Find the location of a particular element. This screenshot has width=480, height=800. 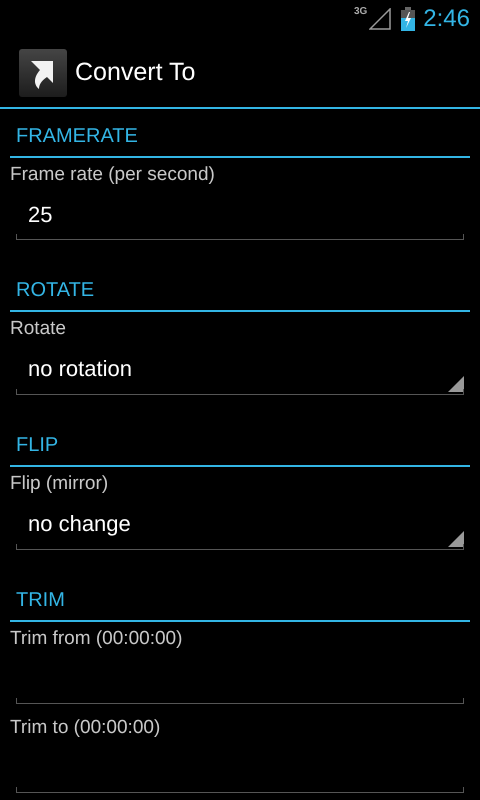

field-label: Rotate is located at coordinates (38, 329).